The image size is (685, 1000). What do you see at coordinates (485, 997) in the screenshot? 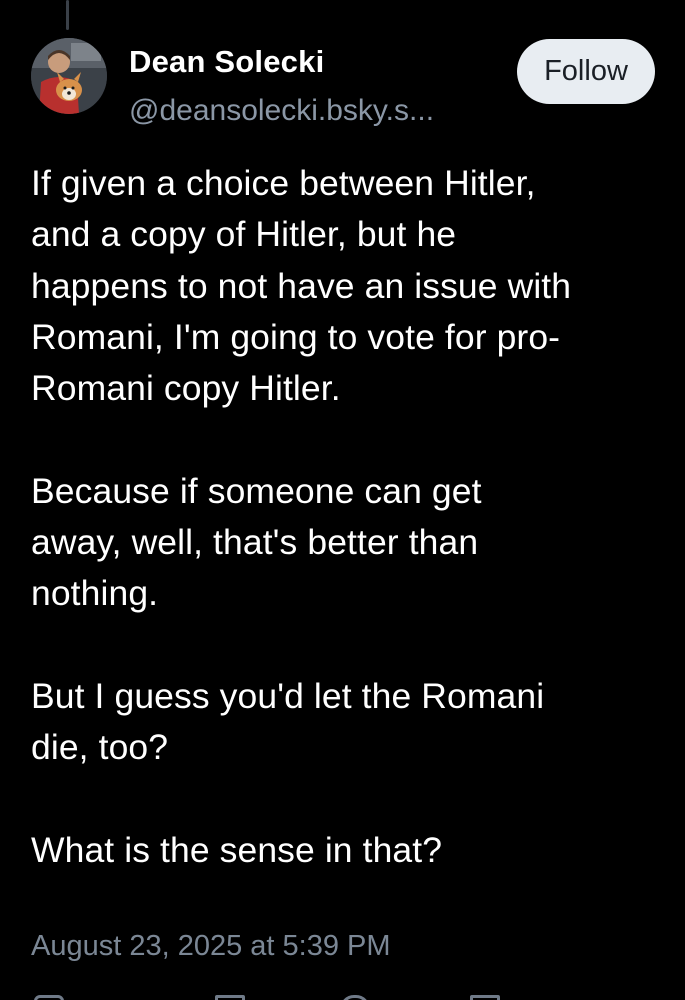
I see `share-icon` at bounding box center [485, 997].